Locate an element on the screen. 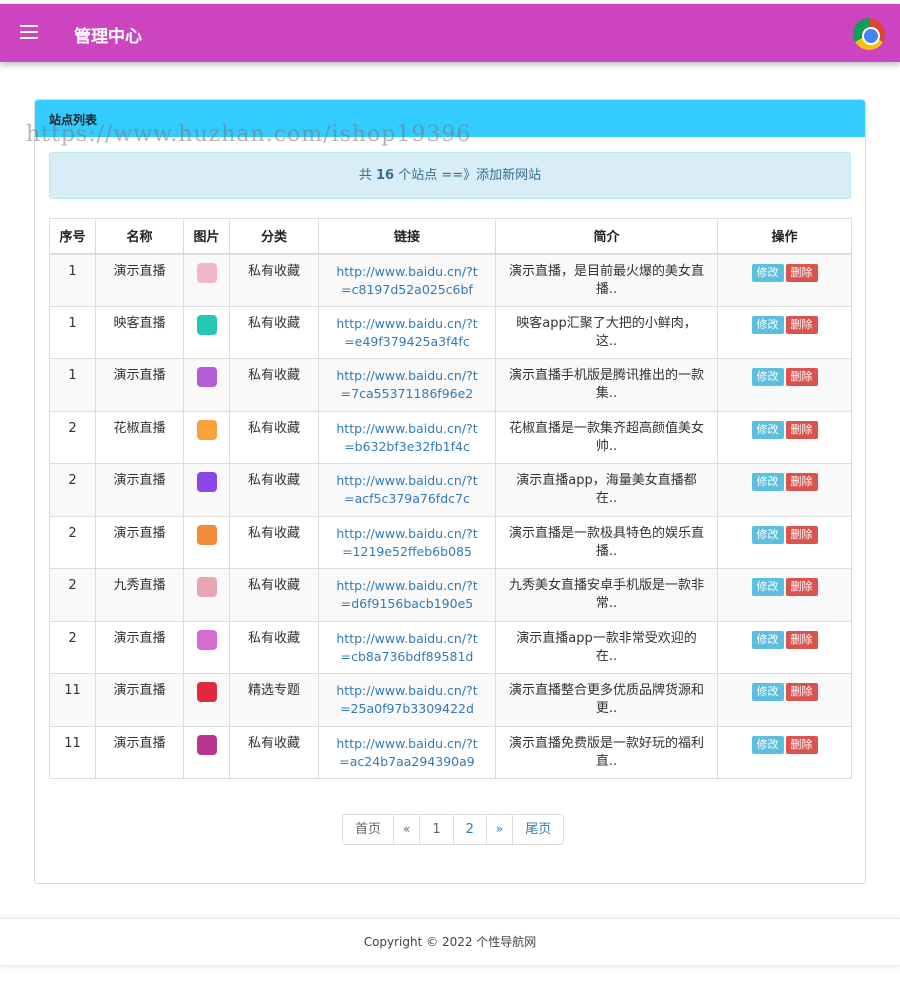 Image resolution: width=900 pixels, height=1001 pixels. page-prev: « is located at coordinates (407, 829).